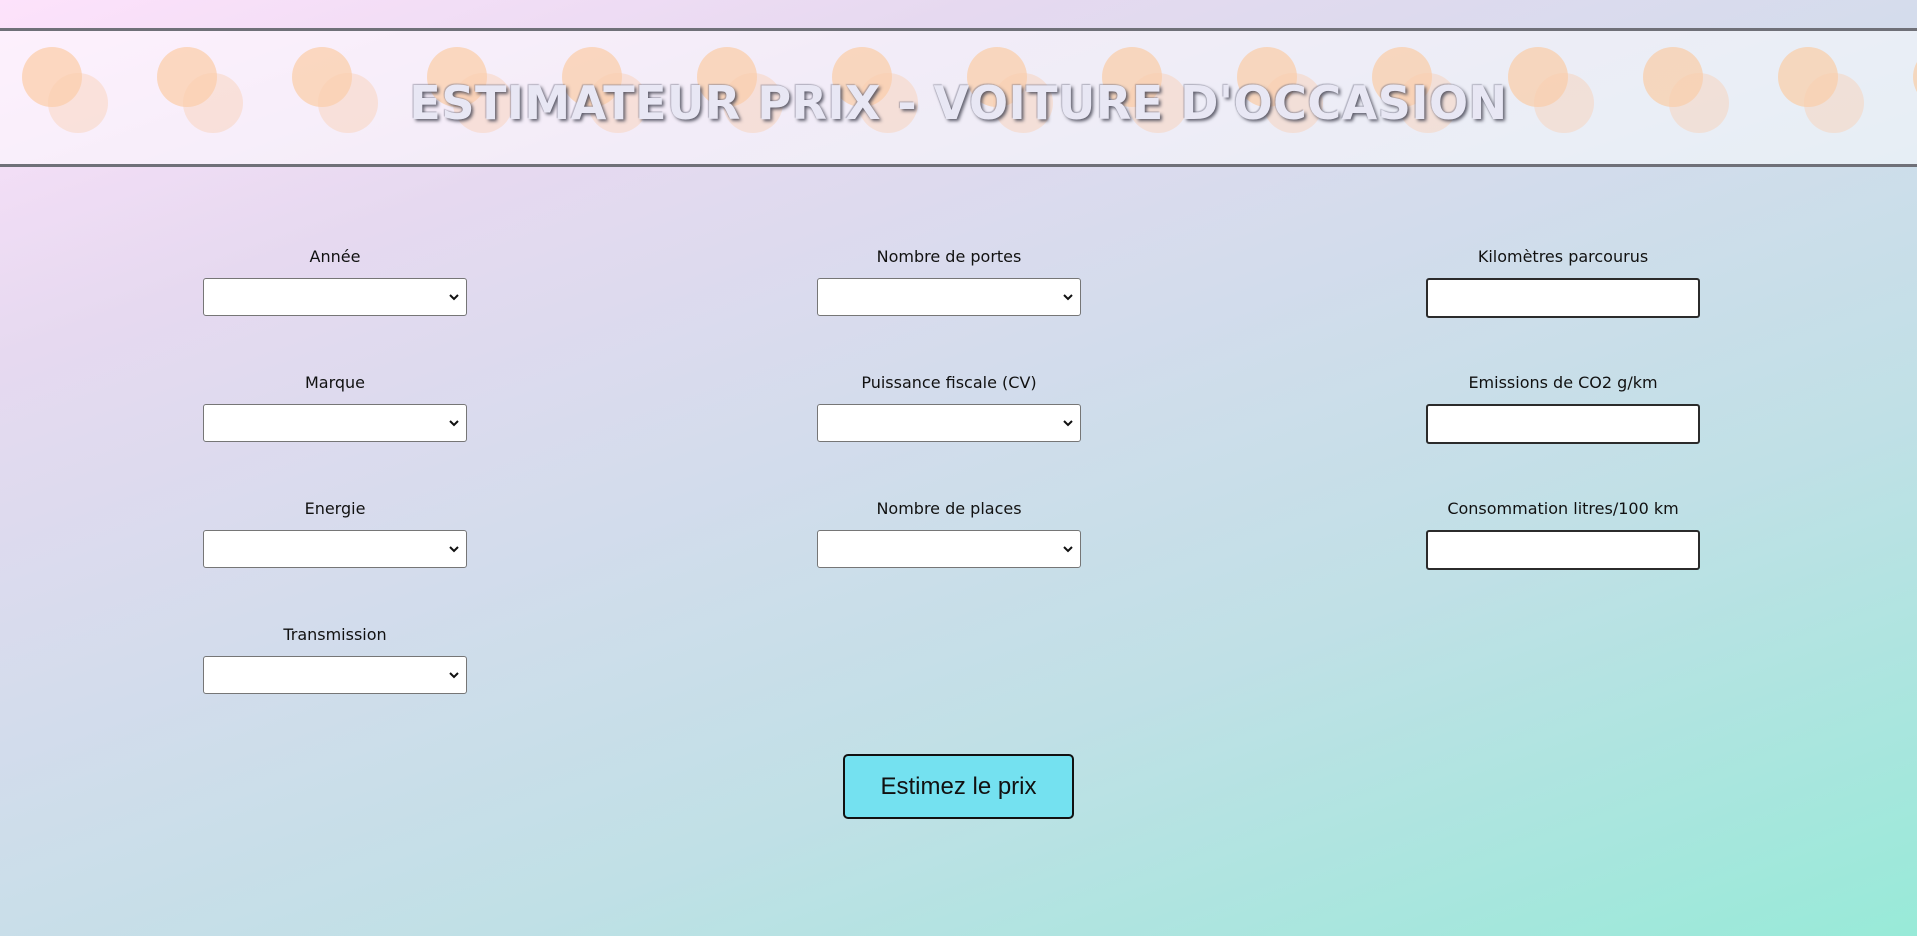  What do you see at coordinates (949, 423) in the screenshot?
I see `puissance-select` at bounding box center [949, 423].